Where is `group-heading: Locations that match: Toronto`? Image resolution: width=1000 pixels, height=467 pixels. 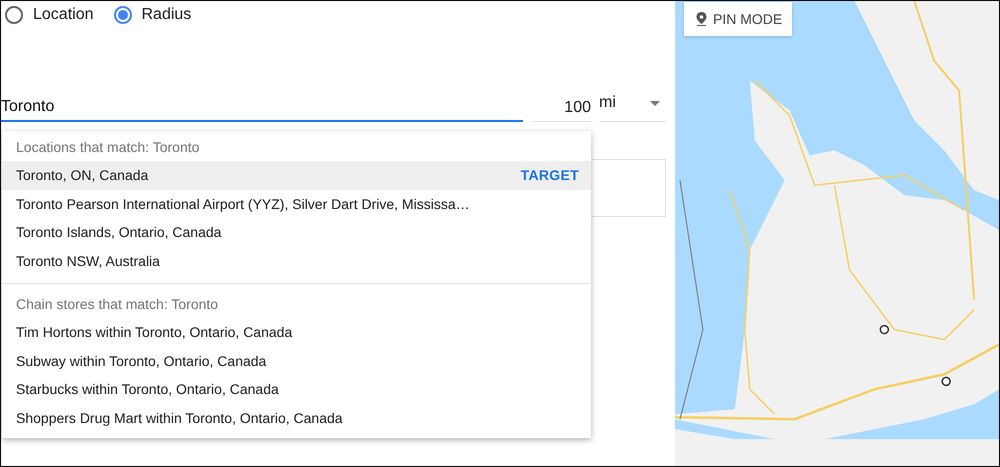 group-heading: Locations that match: Toronto is located at coordinates (107, 147).